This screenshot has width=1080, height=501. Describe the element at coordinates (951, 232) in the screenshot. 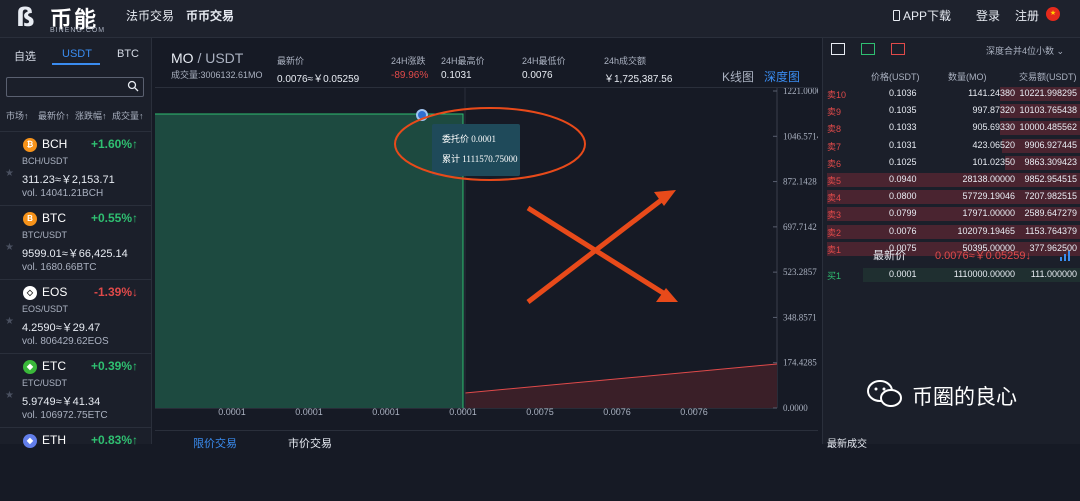

I see `ask-row: 卖2 0.0076 102079.19465 1153.764379` at that location.